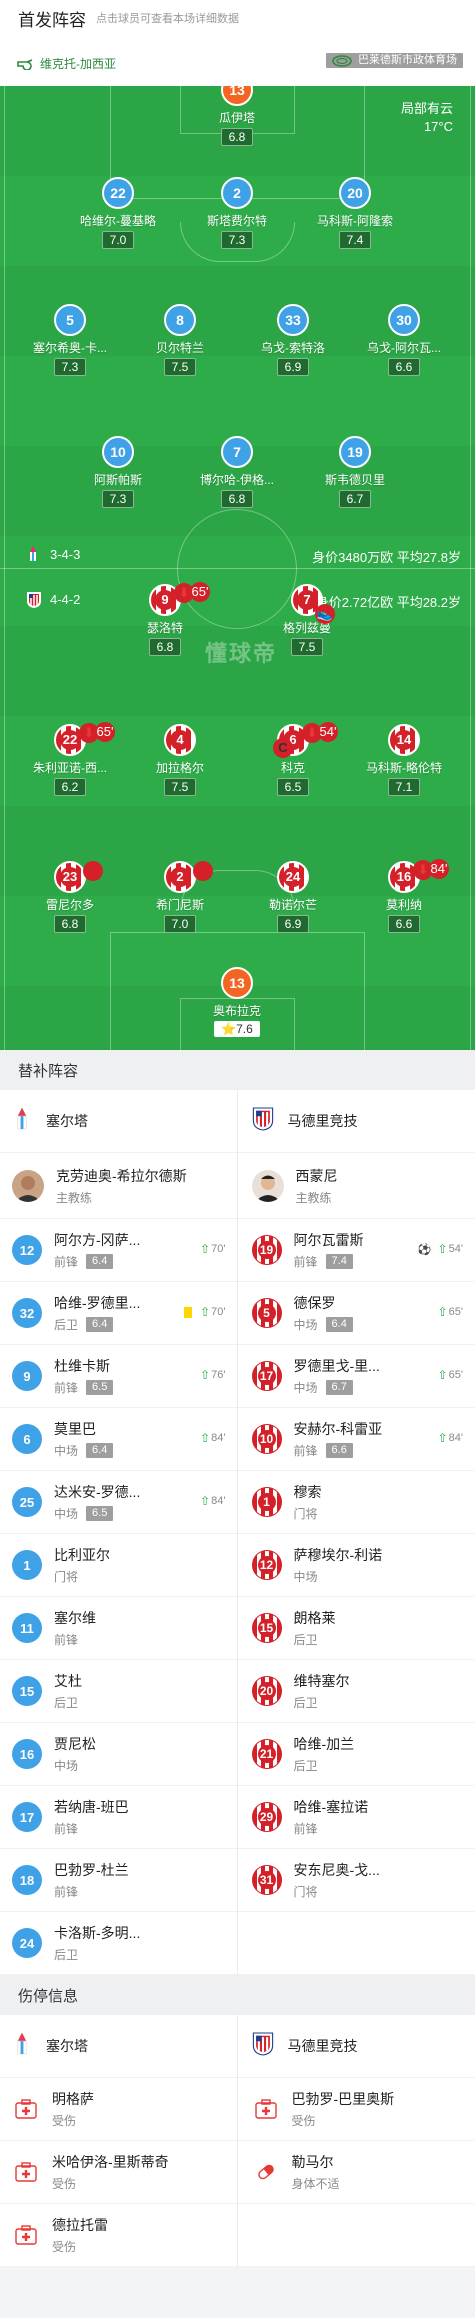 Image resolution: width=475 pixels, height=2318 pixels. Describe the element at coordinates (356, 1754) in the screenshot. I see `away-sub-player: 21 哈维-加兰 后卫` at that location.